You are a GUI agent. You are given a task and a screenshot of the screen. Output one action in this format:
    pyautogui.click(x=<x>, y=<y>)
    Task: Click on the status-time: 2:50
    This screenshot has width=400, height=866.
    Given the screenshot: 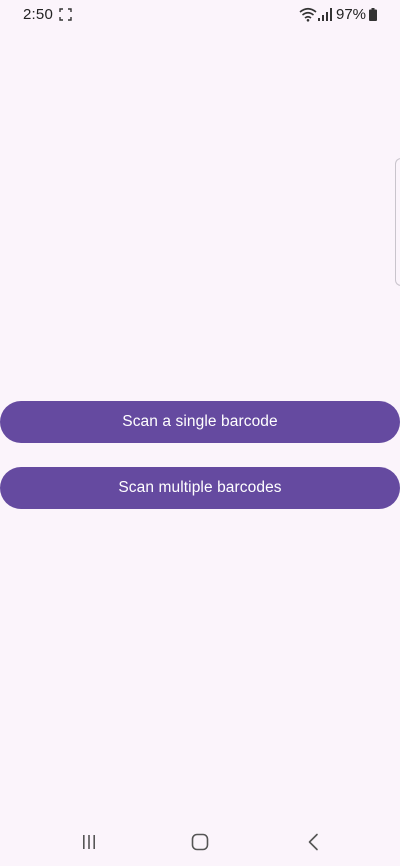 What is the action you would take?
    pyautogui.click(x=38, y=14)
    